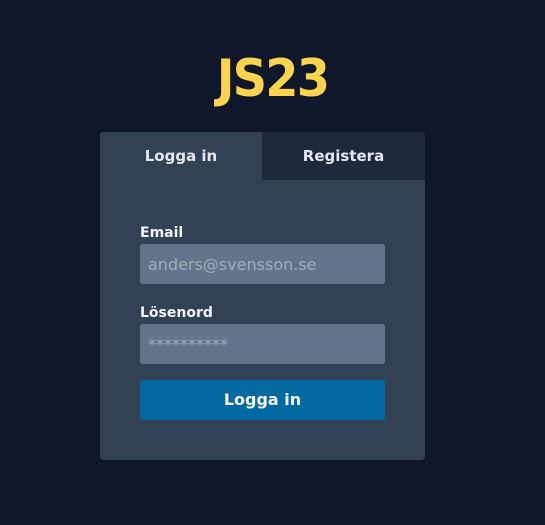 Image resolution: width=545 pixels, height=525 pixels. Describe the element at coordinates (273, 79) in the screenshot. I see `app-logo: JS23` at that location.